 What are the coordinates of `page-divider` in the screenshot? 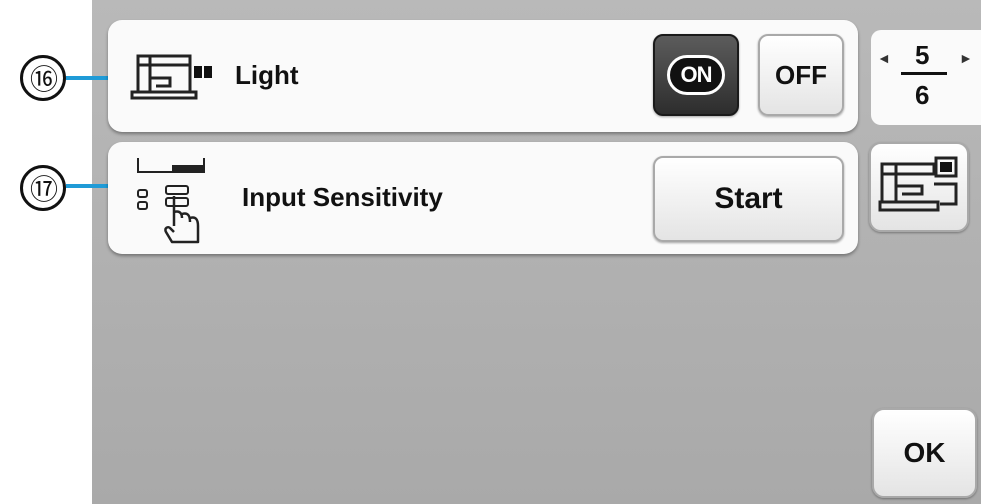 It's located at (924, 73).